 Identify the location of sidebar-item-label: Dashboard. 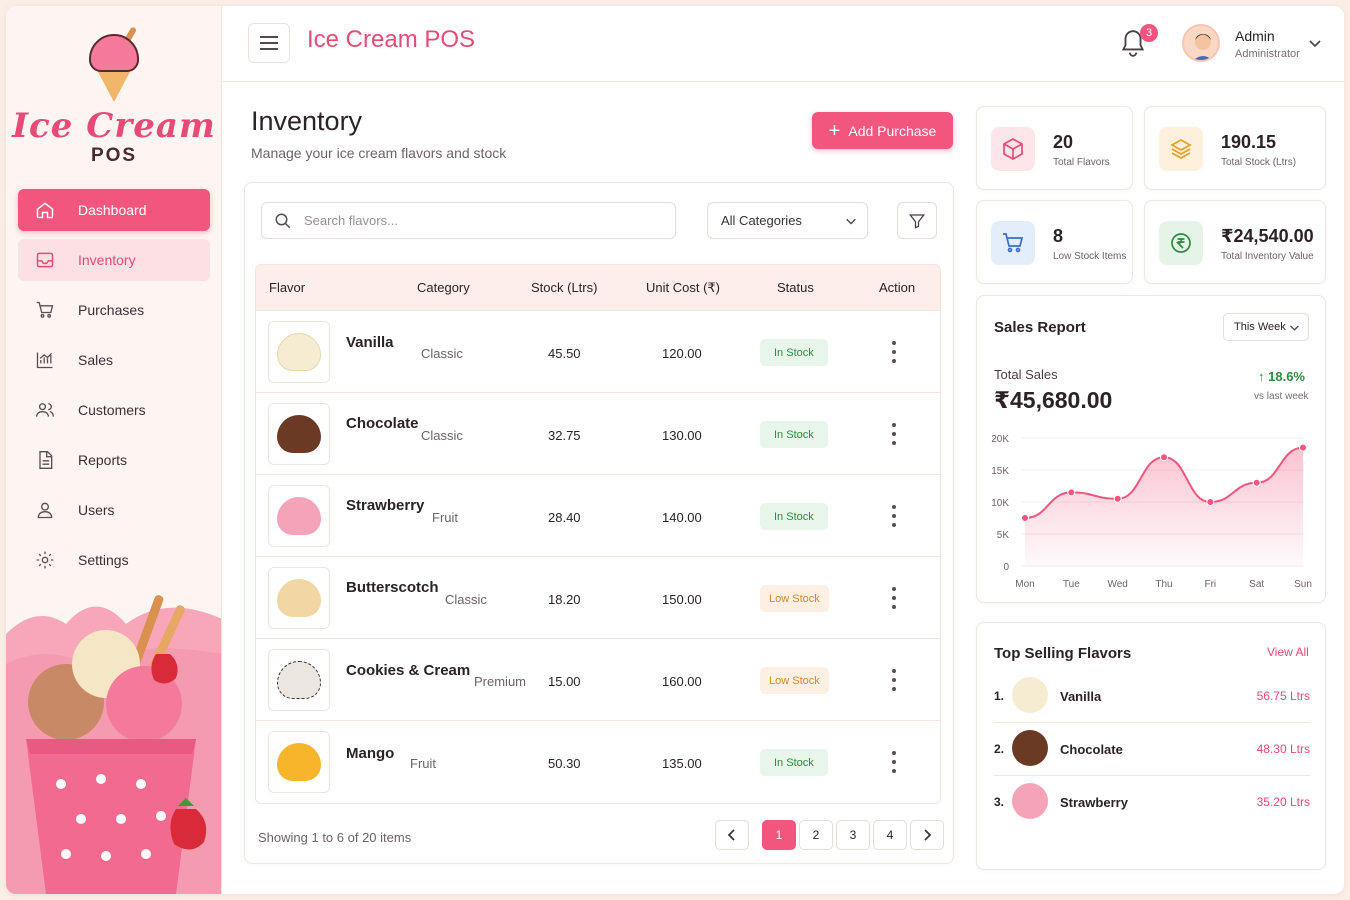
(112, 210).